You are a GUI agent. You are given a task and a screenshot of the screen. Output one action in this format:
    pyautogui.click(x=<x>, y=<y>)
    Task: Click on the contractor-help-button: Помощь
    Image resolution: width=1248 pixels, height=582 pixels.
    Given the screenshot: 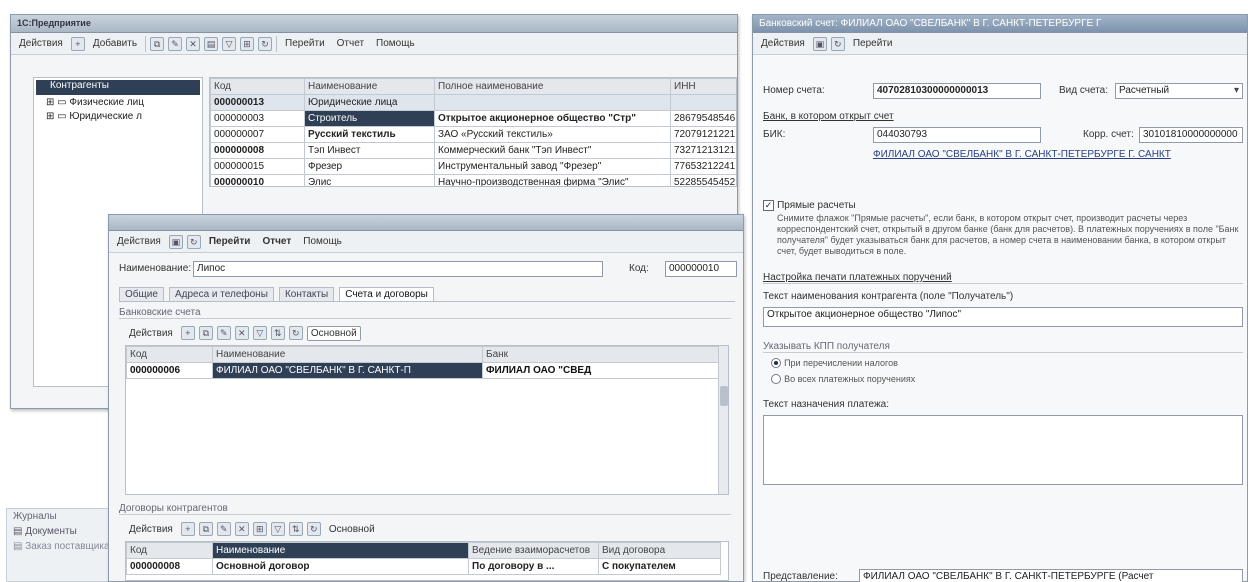 What is the action you would take?
    pyautogui.click(x=322, y=241)
    